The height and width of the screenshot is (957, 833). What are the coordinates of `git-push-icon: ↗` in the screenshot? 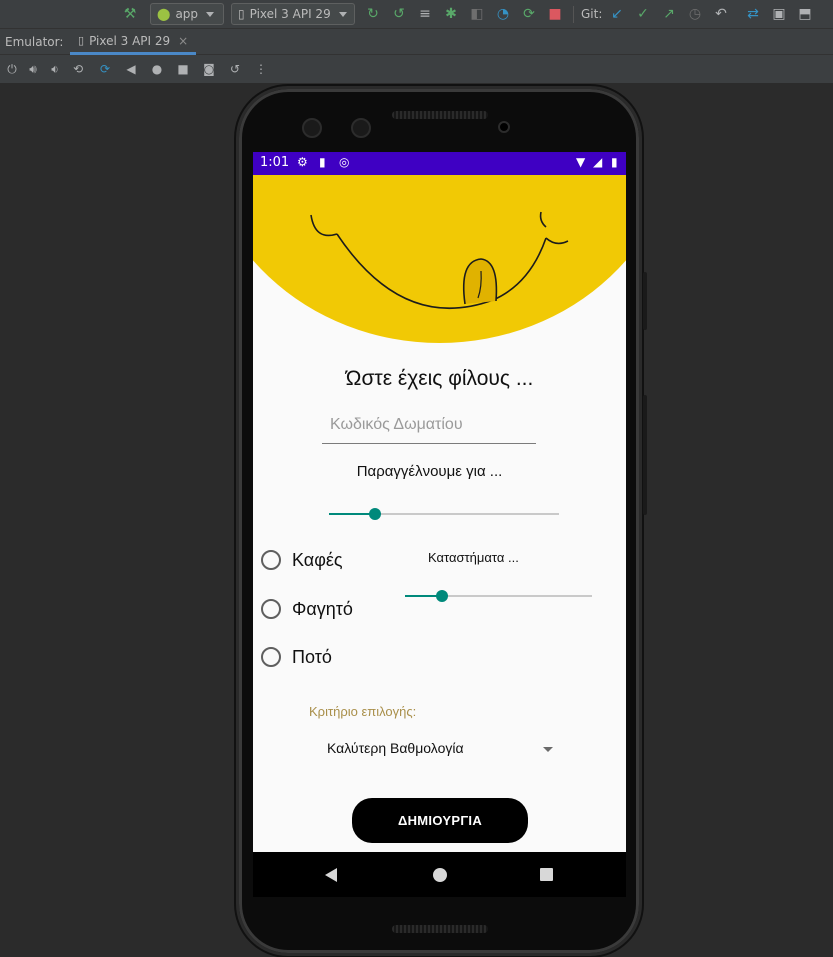 It's located at (669, 14).